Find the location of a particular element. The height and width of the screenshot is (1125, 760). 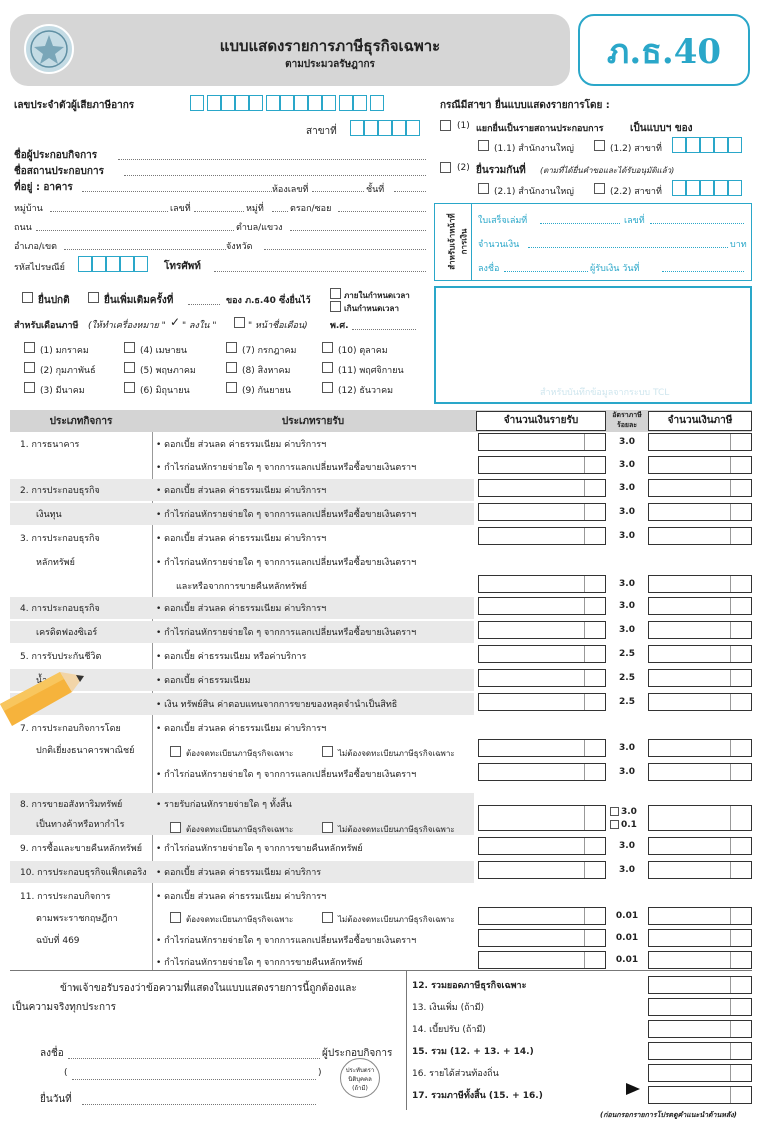

receipt-book-field is located at coordinates (580, 219).